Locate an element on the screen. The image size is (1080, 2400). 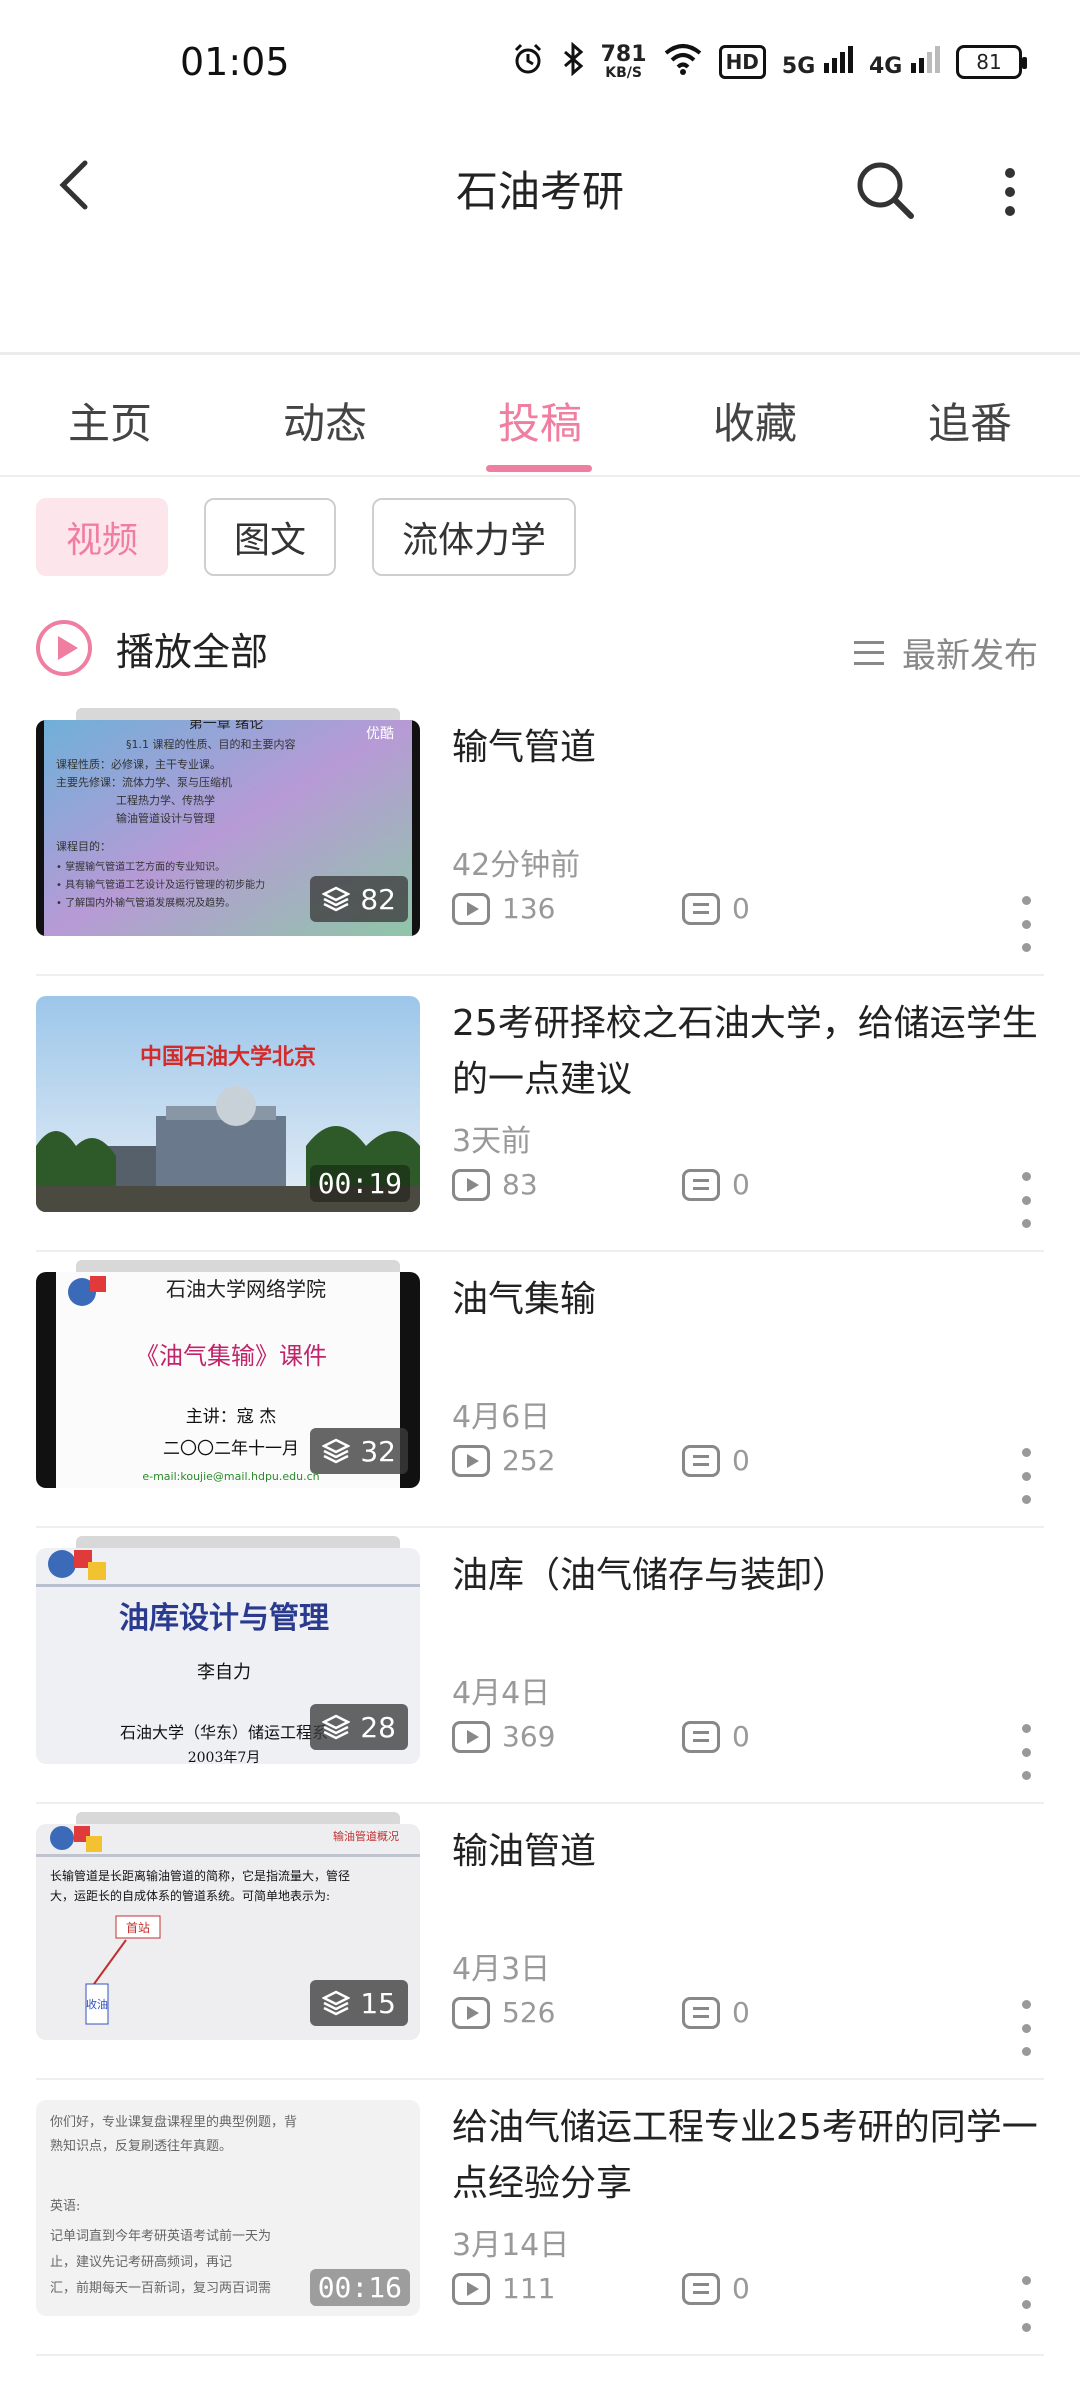
nav-bar: 石油考研 is located at coordinates (540, 185).